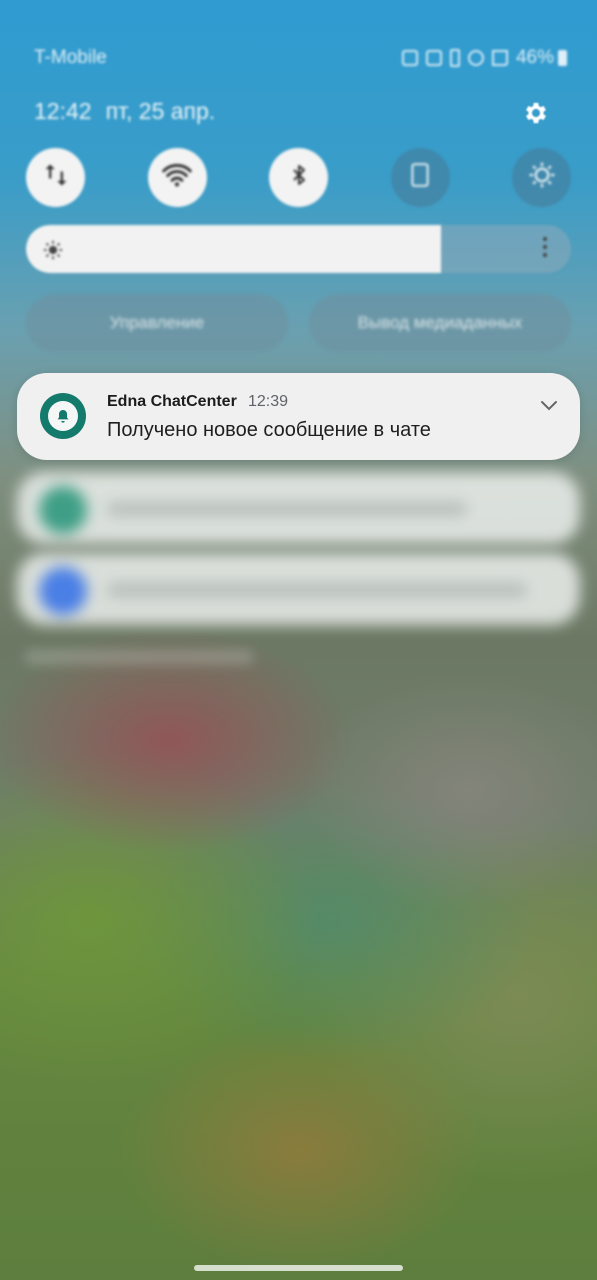  I want to click on brightness-mode-toggle, so click(541, 177).